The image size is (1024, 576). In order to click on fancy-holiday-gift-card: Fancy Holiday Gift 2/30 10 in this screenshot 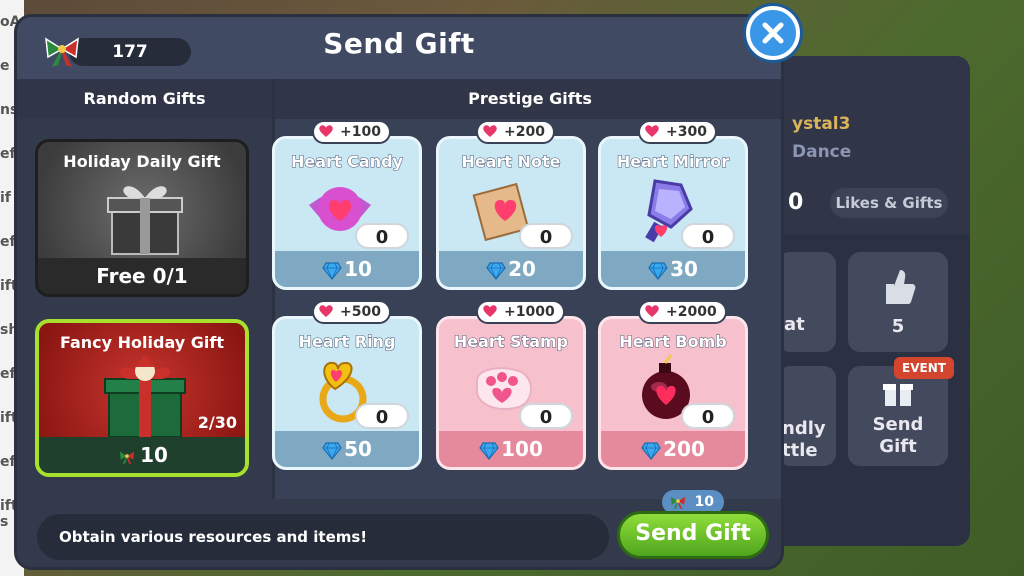, I will do `click(142, 398)`.